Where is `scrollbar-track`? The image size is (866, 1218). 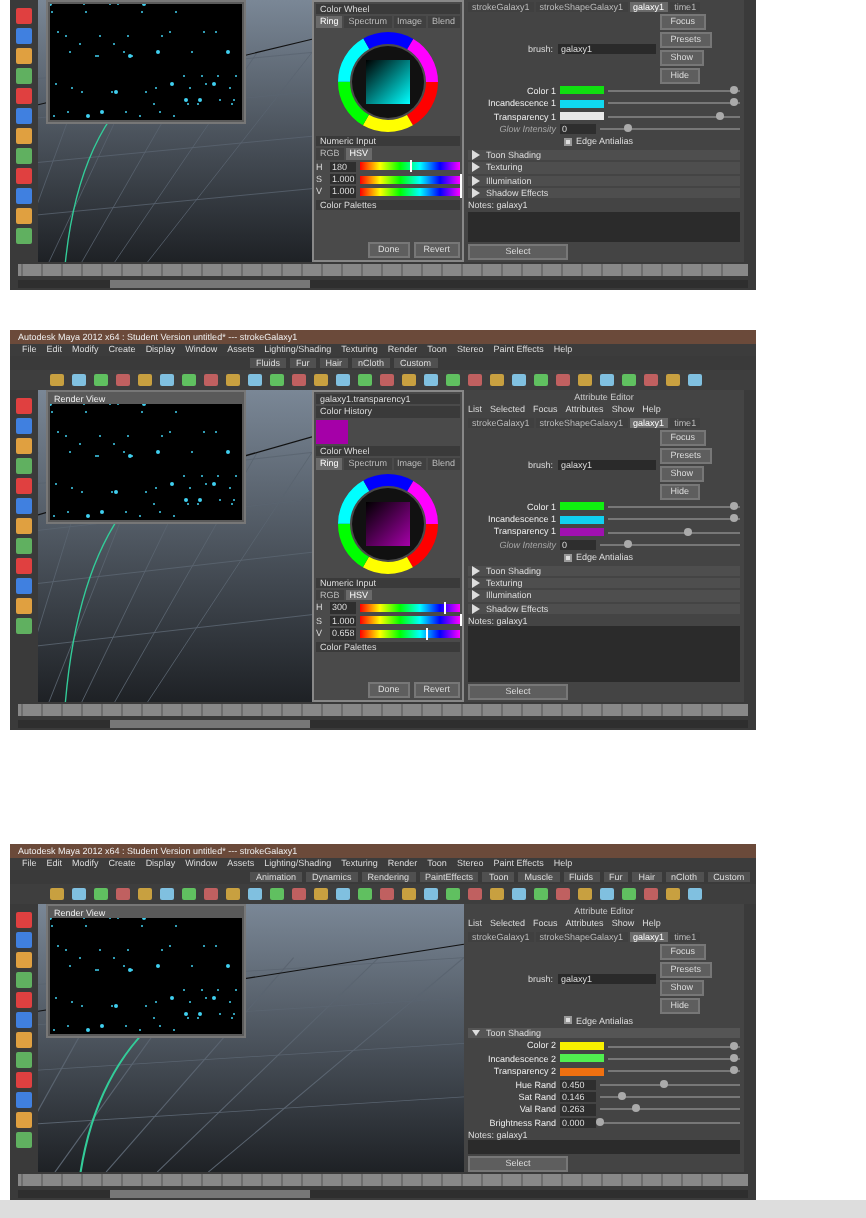 scrollbar-track is located at coordinates (433, 1209).